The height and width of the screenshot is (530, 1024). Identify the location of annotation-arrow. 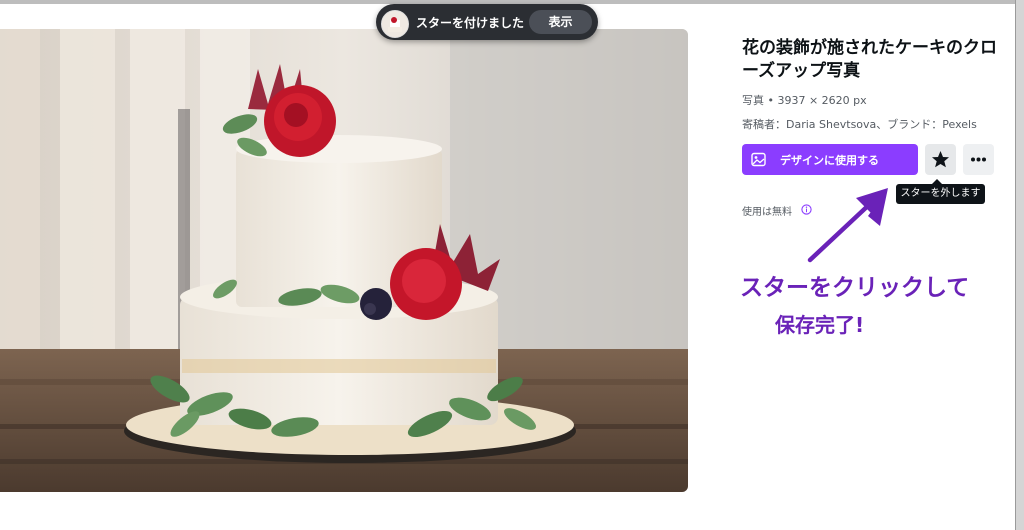
(847, 225).